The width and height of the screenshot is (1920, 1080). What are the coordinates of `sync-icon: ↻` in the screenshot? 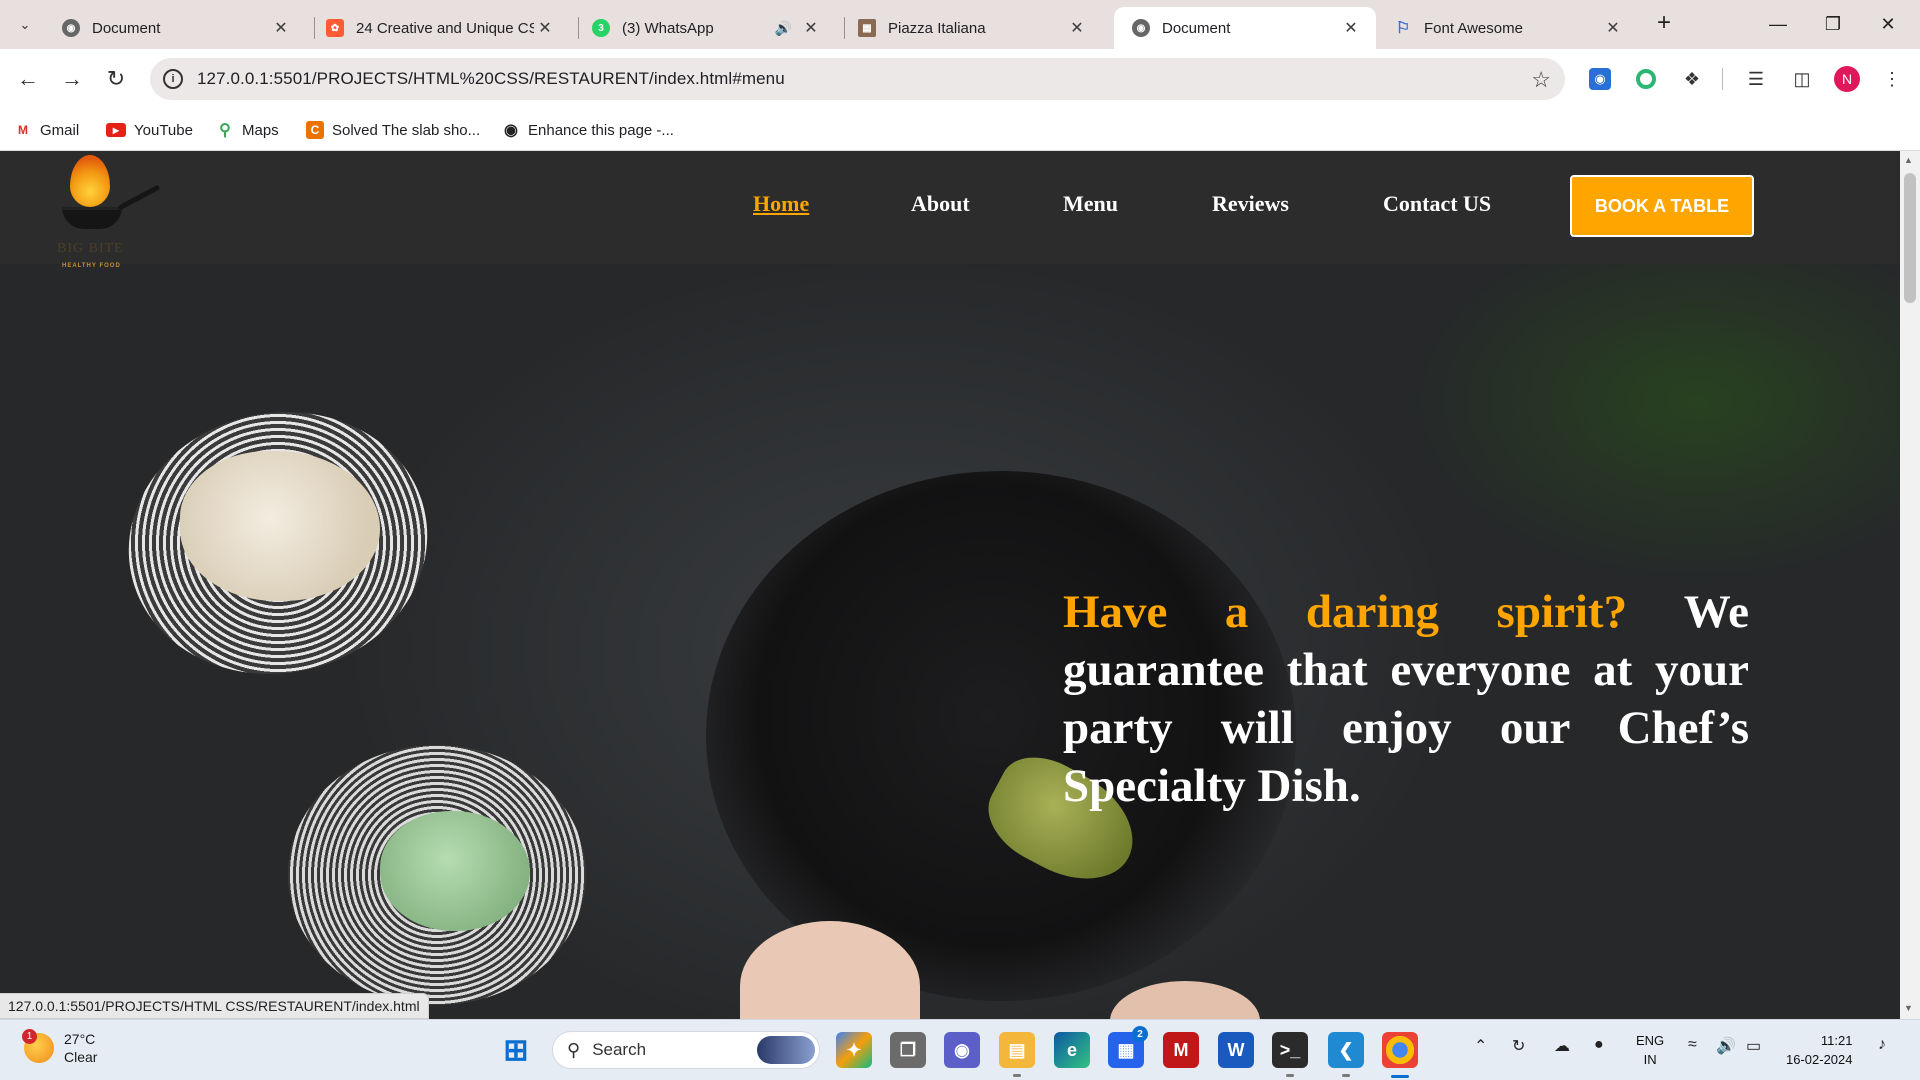 It's located at (1518, 1046).